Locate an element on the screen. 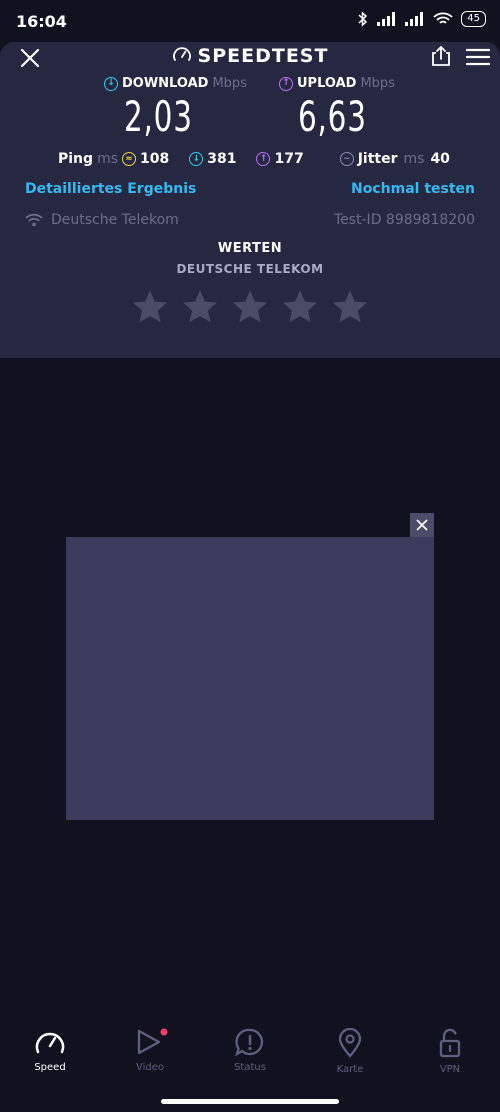  nav-speed-label: Speed is located at coordinates (50, 1067).